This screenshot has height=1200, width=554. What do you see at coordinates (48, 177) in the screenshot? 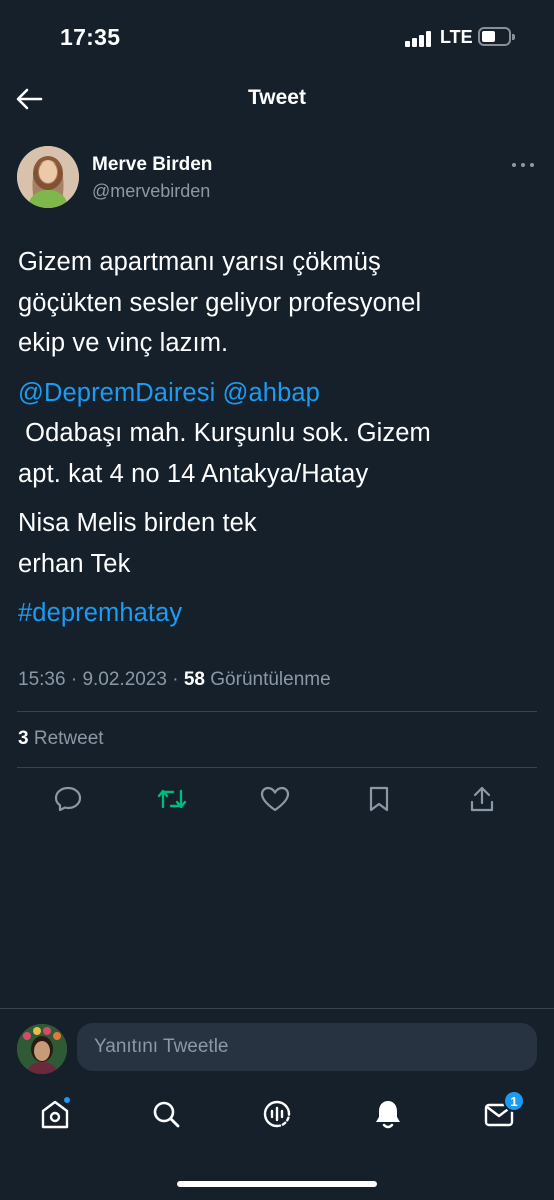
I see `author-avatar` at bounding box center [48, 177].